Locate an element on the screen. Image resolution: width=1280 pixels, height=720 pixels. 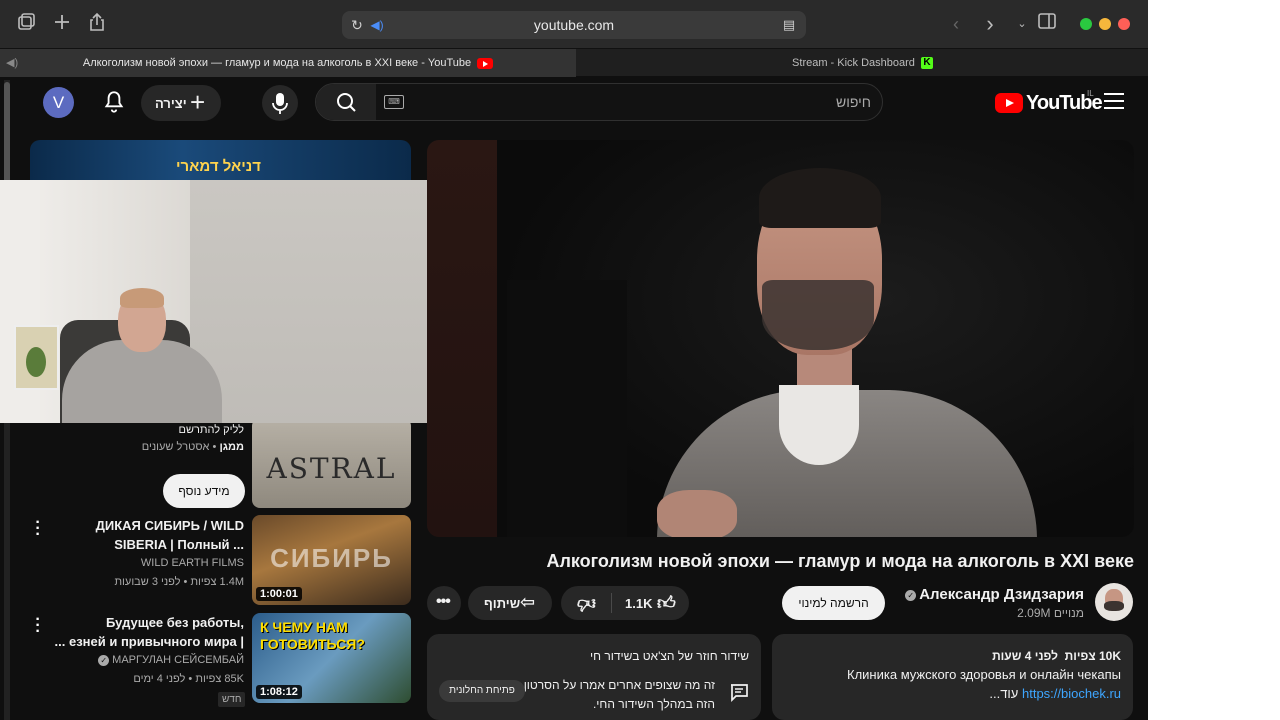
tab-title: Stream - Kick Dashboard is located at coordinates (853, 63).